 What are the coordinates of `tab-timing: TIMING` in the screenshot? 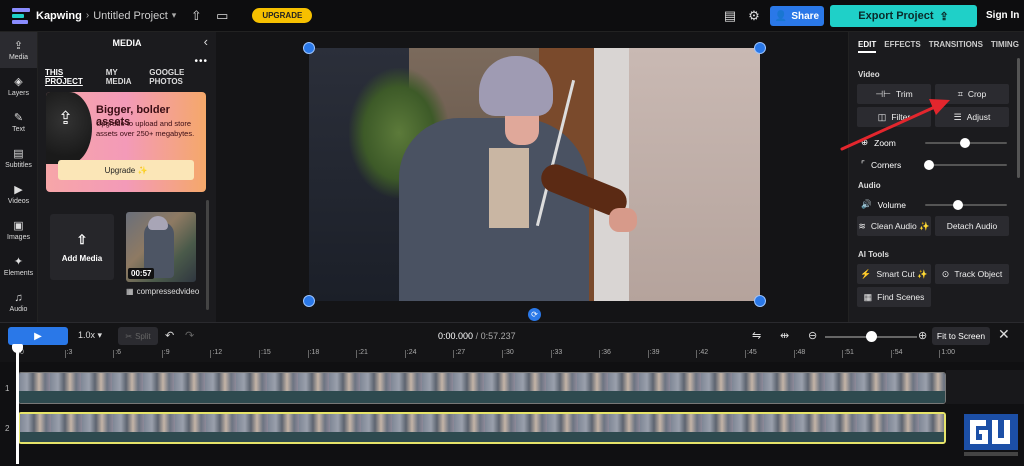 It's located at (1005, 46).